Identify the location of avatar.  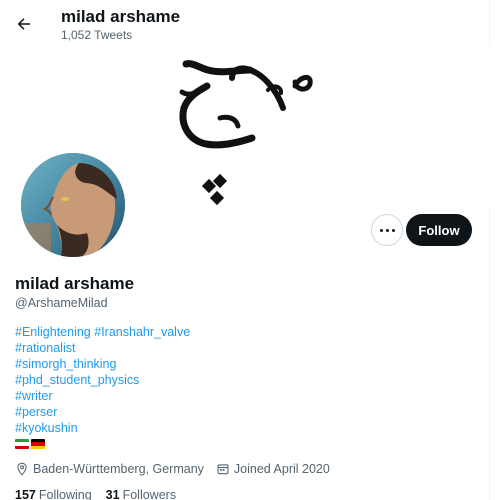
(73, 205).